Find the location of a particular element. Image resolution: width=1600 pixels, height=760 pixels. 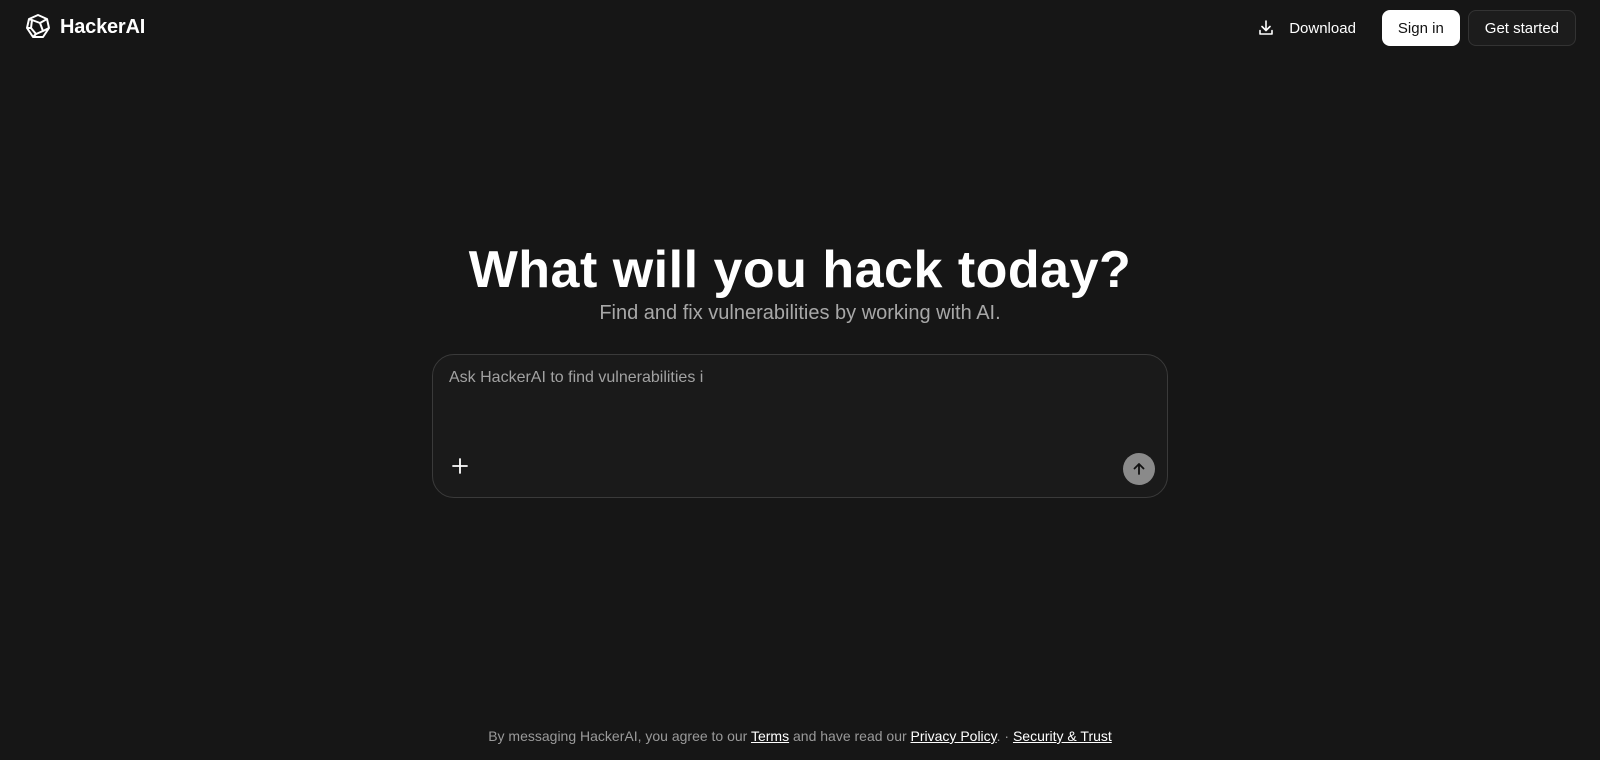

attach-button is located at coordinates (460, 466).